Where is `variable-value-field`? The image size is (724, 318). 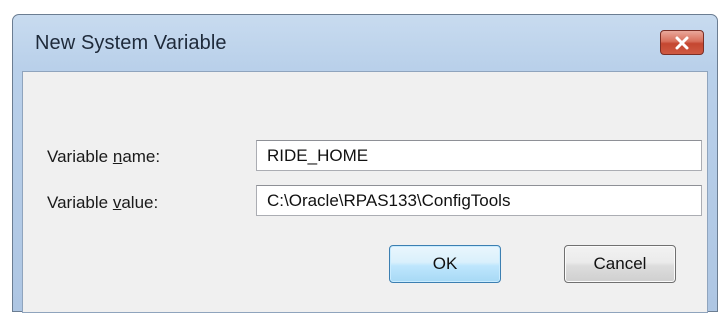 variable-value-field is located at coordinates (479, 200).